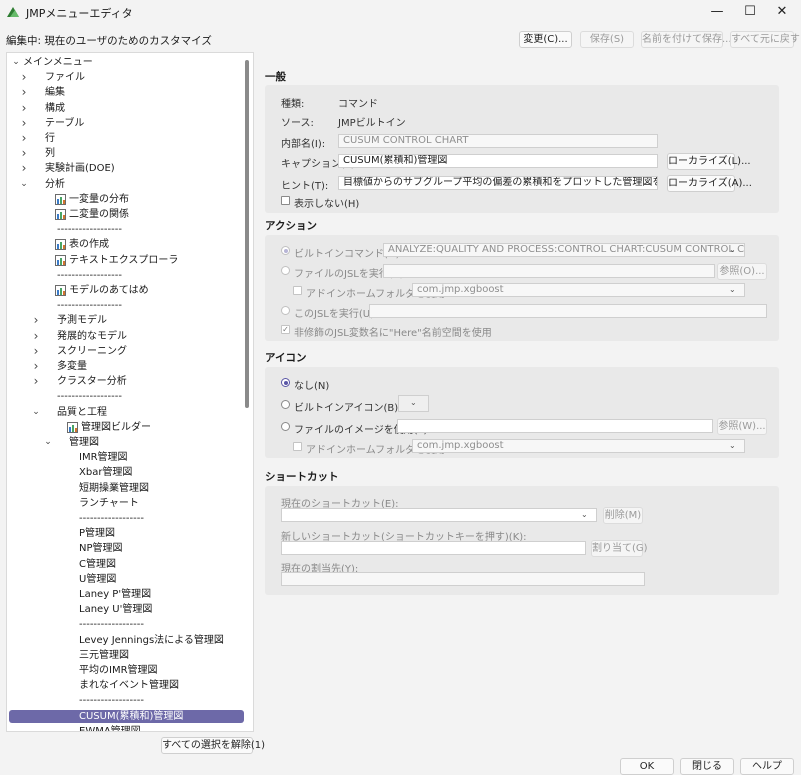 The height and width of the screenshot is (775, 801). I want to click on tree-item: Laney U'管理図, so click(127, 609).